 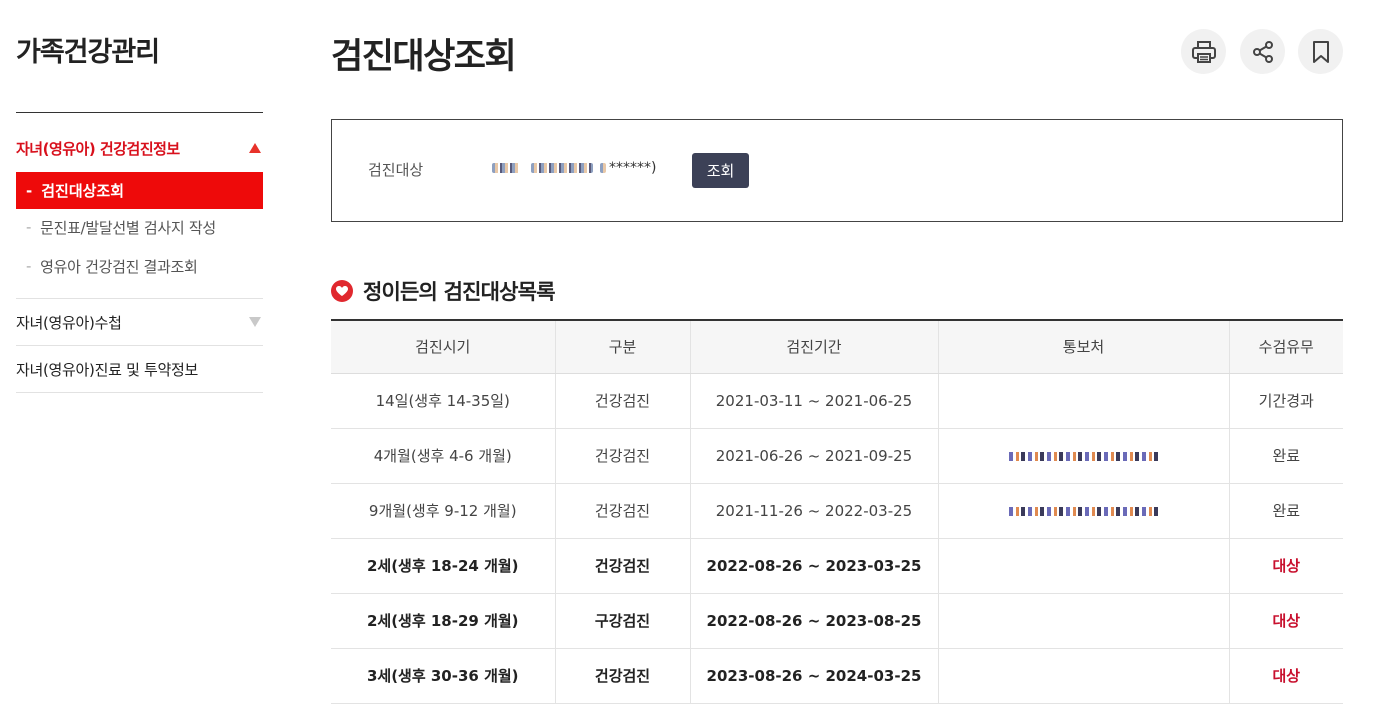 What do you see at coordinates (255, 322) in the screenshot?
I see `expand-triangle-icon` at bounding box center [255, 322].